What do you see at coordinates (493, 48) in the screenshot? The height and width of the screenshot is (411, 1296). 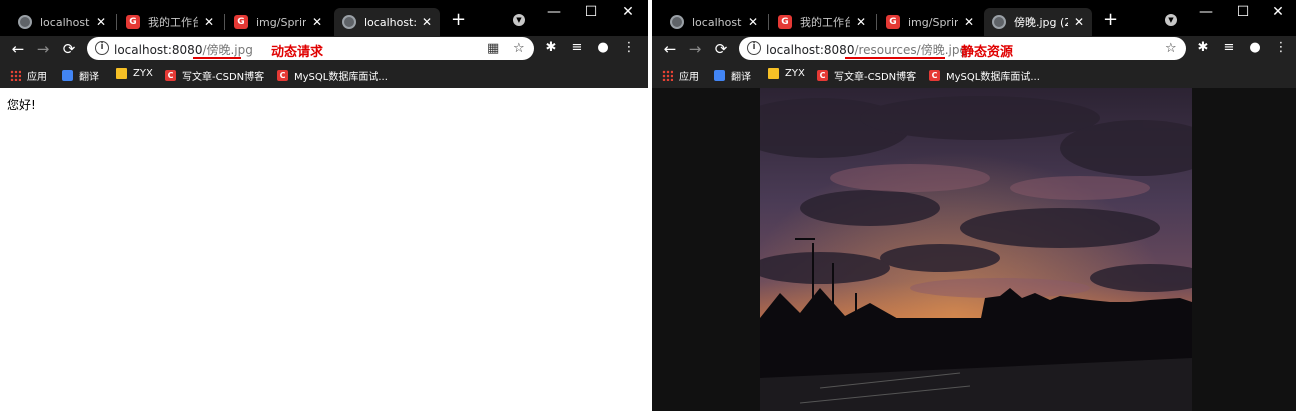 I see `qr-code-icon: ▦` at bounding box center [493, 48].